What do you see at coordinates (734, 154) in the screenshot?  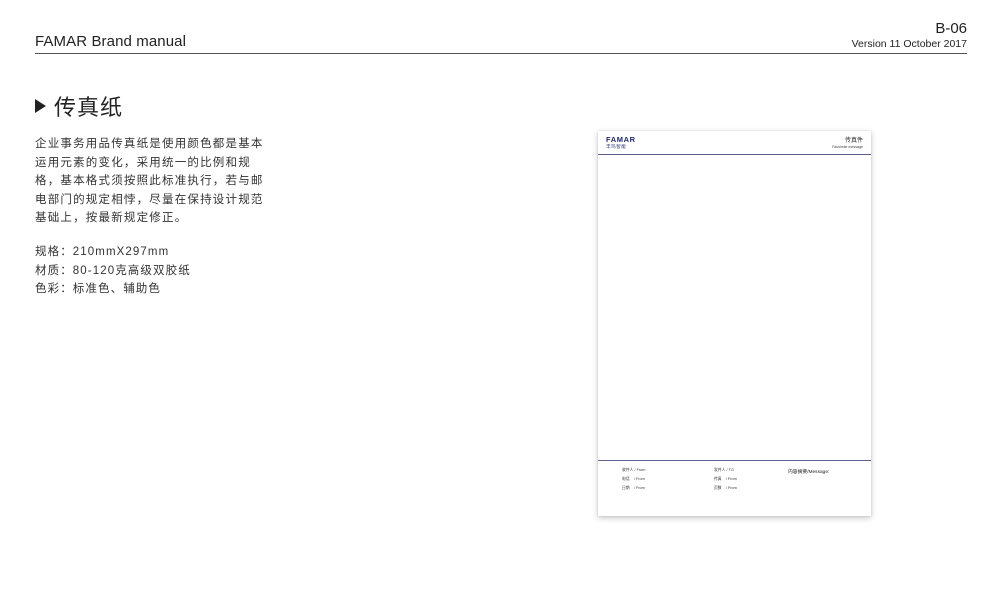 I see `fax-header-rule` at bounding box center [734, 154].